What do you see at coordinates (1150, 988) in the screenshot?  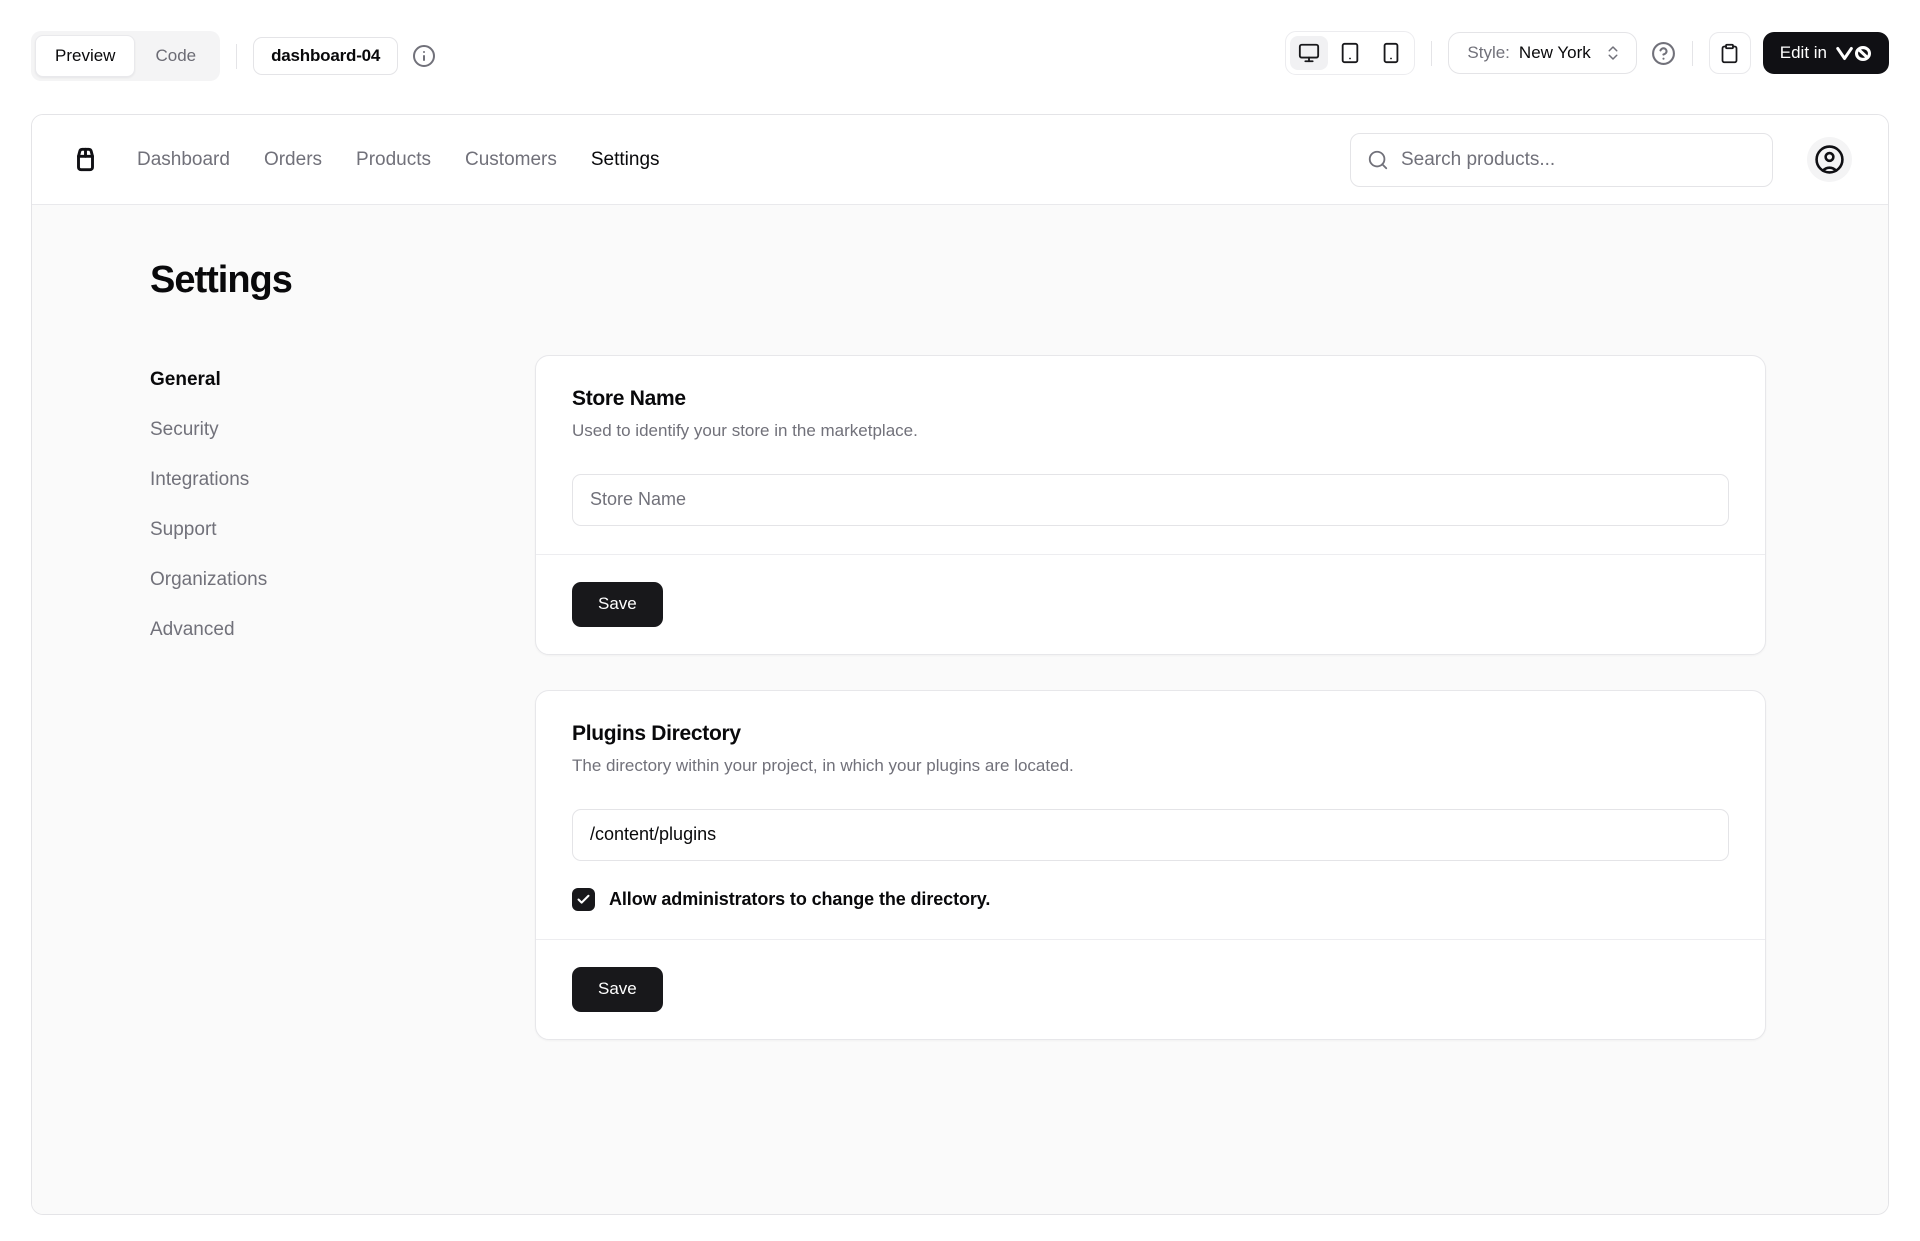 I see `plugins-directory-card-footer: Save` at bounding box center [1150, 988].